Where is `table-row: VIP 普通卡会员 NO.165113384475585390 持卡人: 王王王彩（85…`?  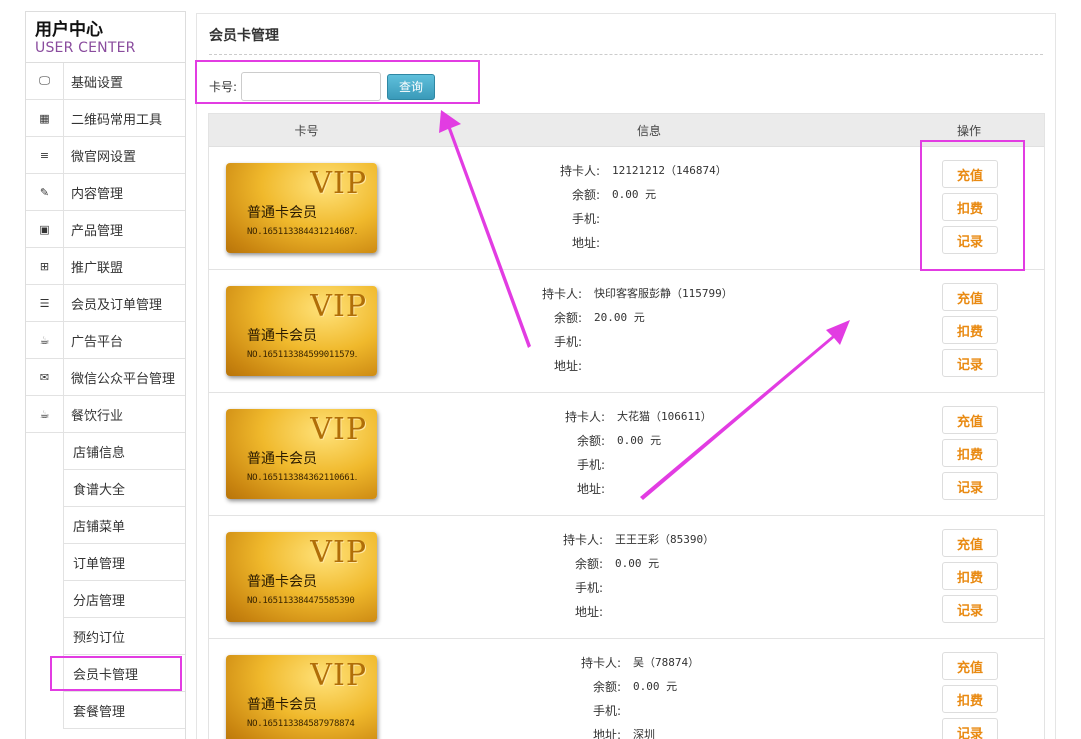
table-row: VIP 普通卡会员 NO.165113384475585390 持卡人: 王王王彩（85… is located at coordinates (626, 577).